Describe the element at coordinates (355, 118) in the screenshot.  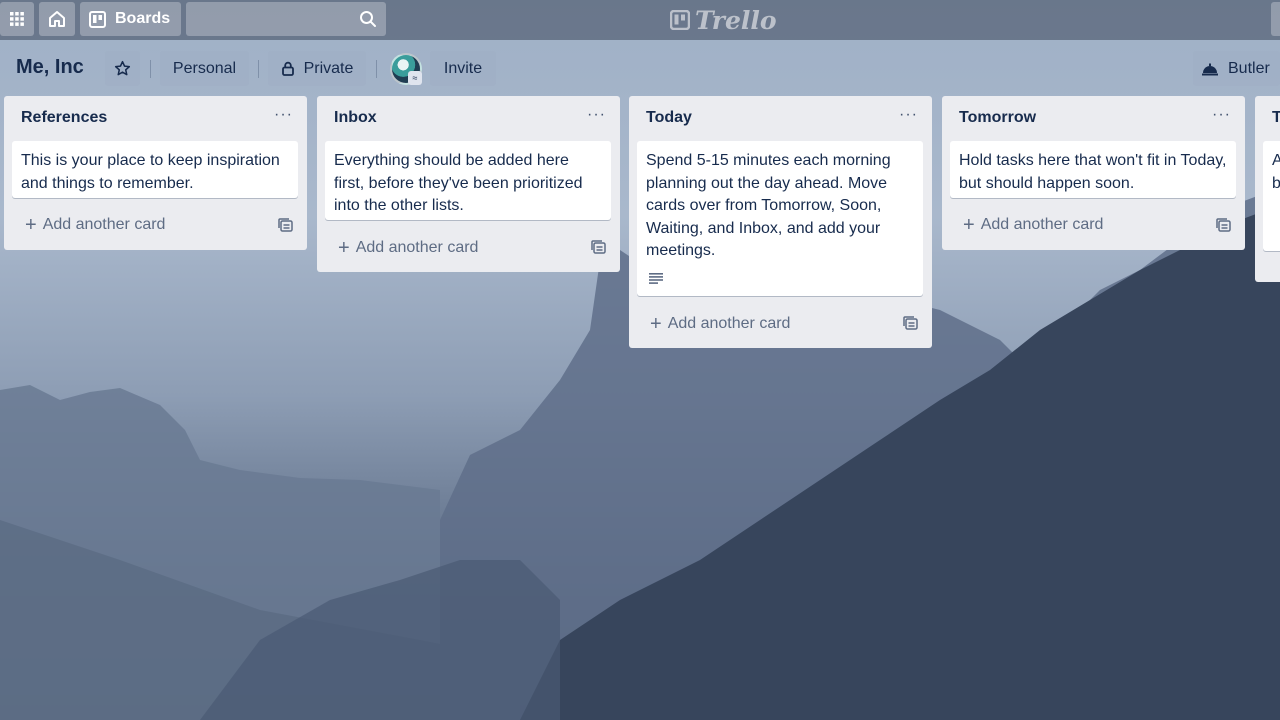
I see `list-title: Inbox` at that location.